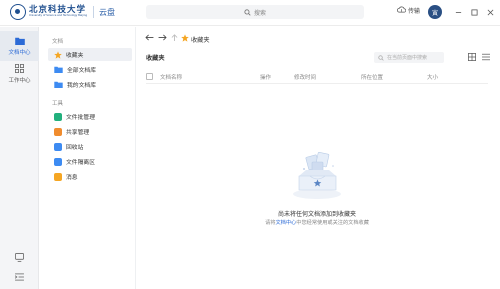 The width and height of the screenshot is (500, 289). I want to click on empty-sub-prefix: 请将, so click(270, 223).